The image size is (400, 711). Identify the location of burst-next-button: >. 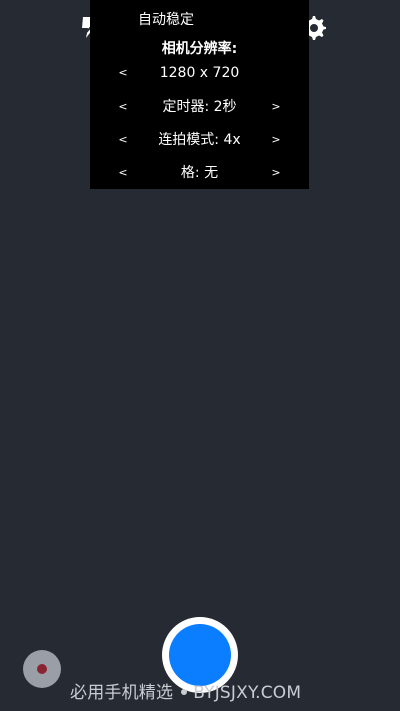
(276, 140).